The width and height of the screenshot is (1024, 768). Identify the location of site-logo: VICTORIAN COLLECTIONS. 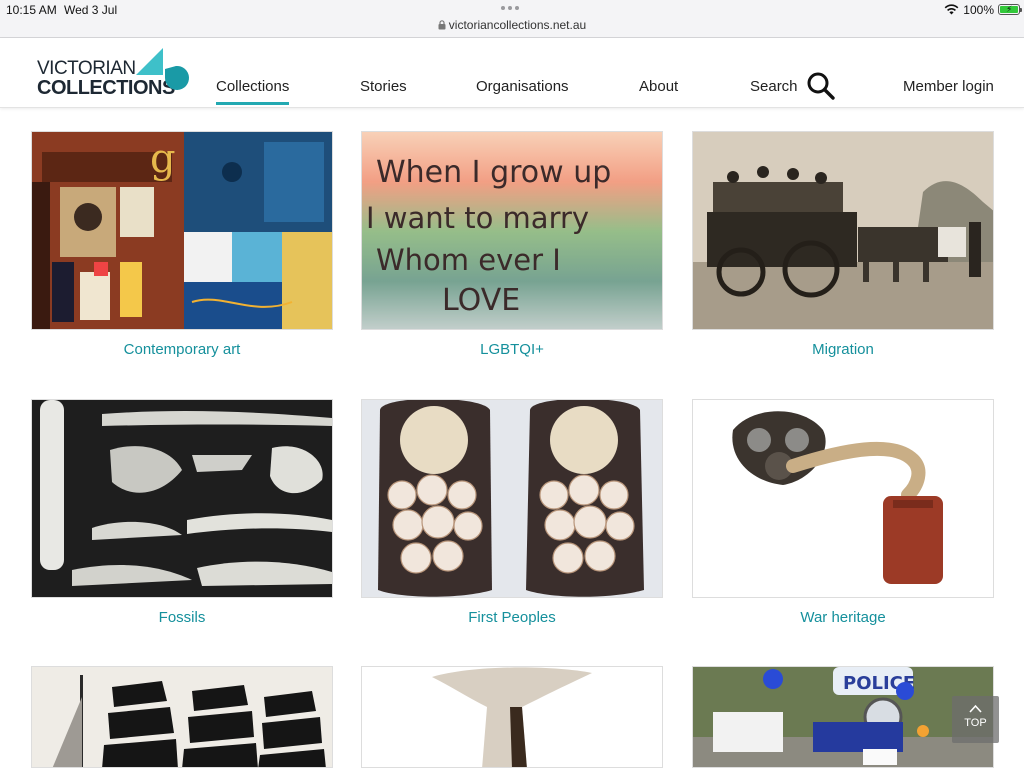
(116, 74).